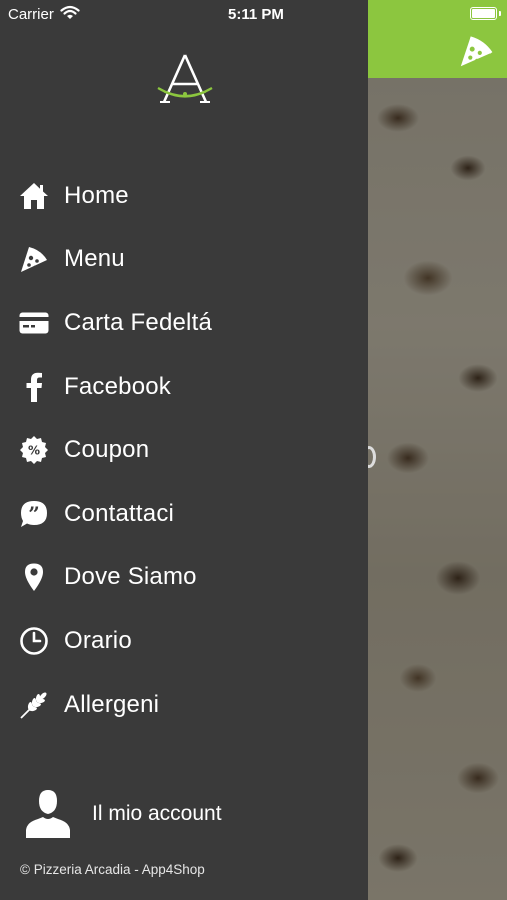 The width and height of the screenshot is (507, 900). What do you see at coordinates (184, 641) in the screenshot?
I see `menu-item-orario: Orario` at bounding box center [184, 641].